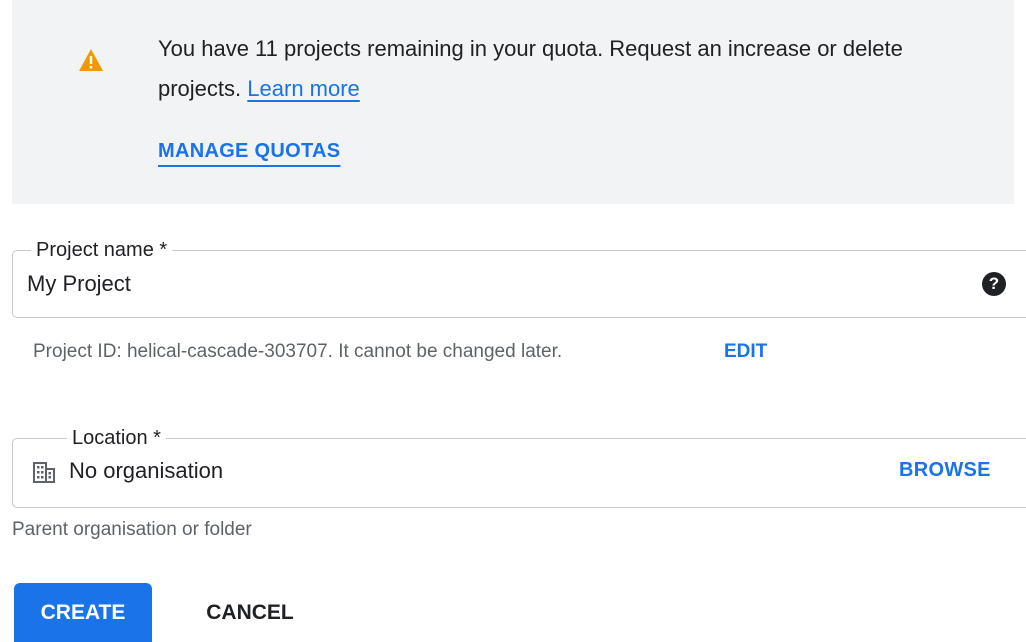 The image size is (1026, 642). I want to click on manage-quotas-link: MANAGE QUOTAS, so click(249, 151).